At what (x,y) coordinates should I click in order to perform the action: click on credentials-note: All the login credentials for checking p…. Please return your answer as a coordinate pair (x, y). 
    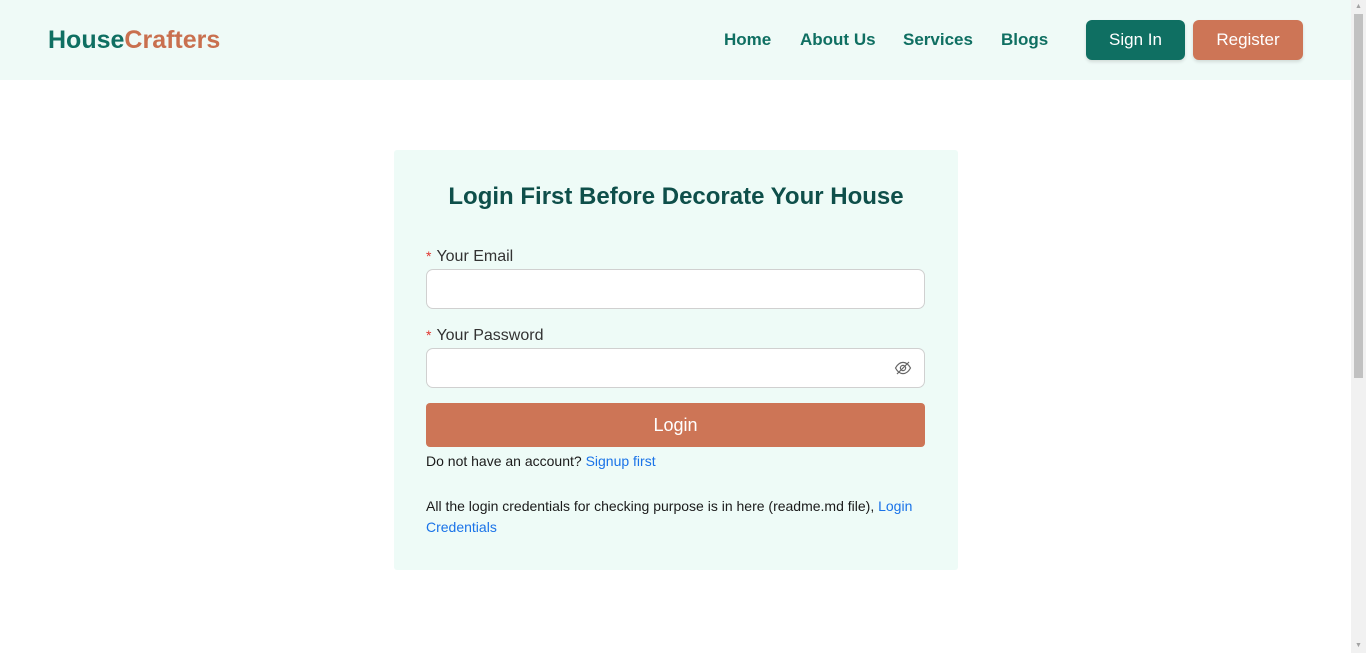
    Looking at the image, I should click on (676, 517).